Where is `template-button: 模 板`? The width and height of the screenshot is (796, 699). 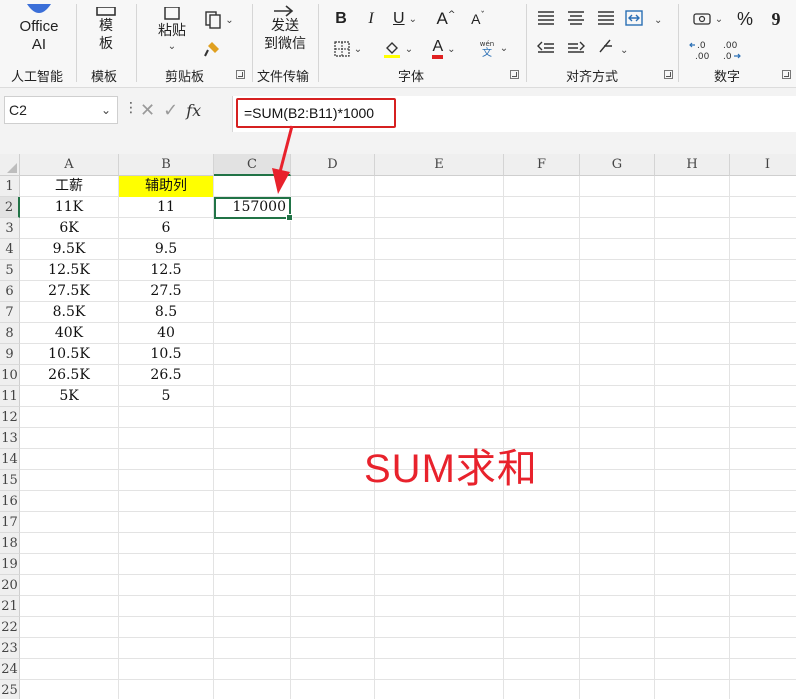
template-button: 模 板 is located at coordinates (106, 30).